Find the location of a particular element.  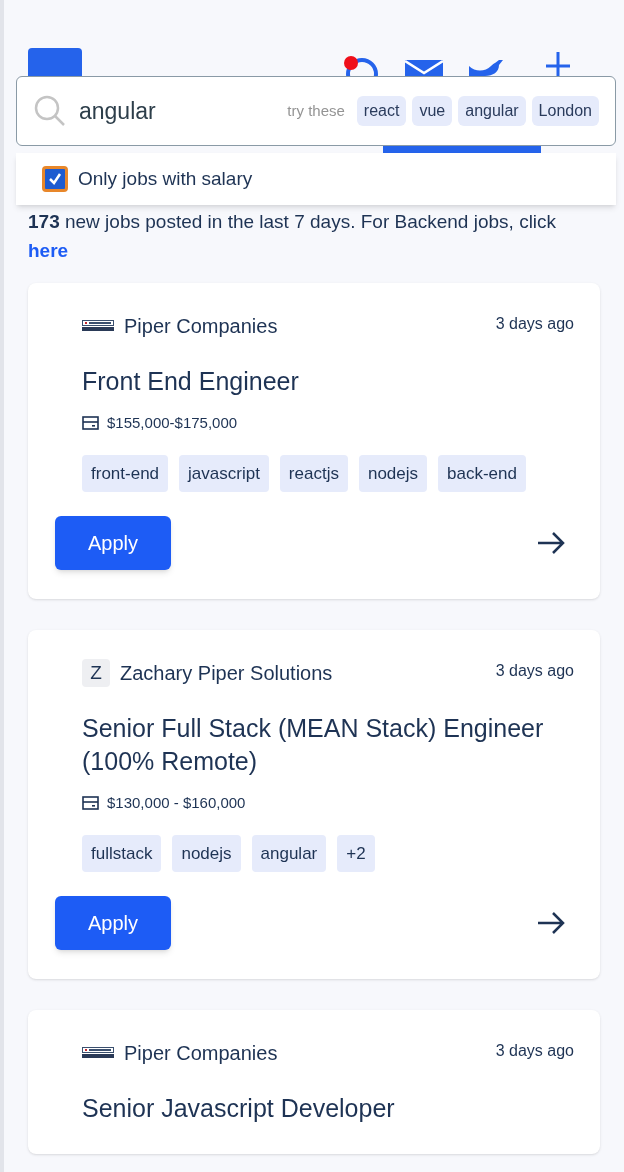

job-title: Senior Javascript Developer is located at coordinates (314, 1108).